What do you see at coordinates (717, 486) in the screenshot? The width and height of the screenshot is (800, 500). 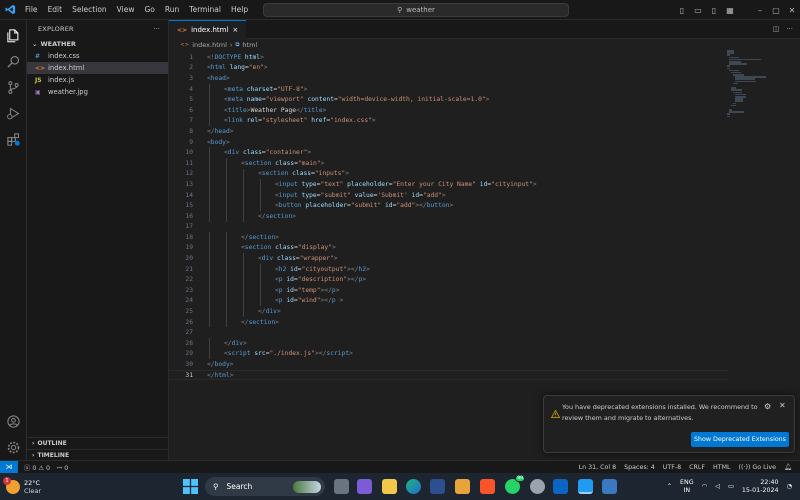 I see `volume-icon: ◁` at bounding box center [717, 486].